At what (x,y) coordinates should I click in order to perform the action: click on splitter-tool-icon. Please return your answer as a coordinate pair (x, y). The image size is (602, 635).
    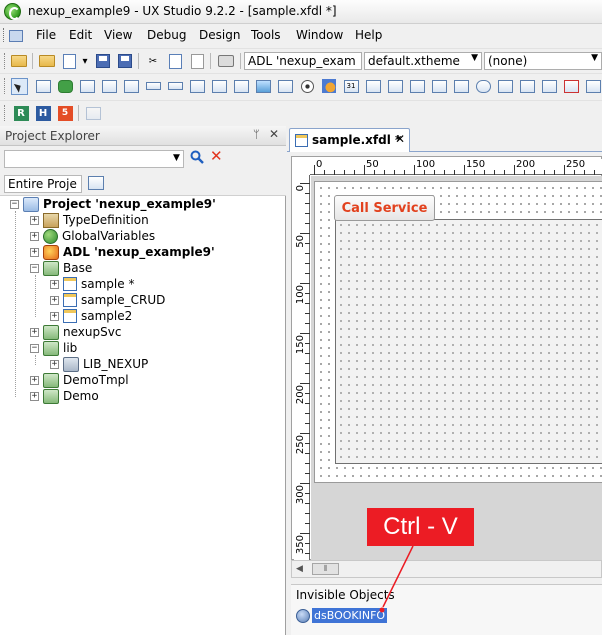
    Looking at the image, I should click on (461, 86).